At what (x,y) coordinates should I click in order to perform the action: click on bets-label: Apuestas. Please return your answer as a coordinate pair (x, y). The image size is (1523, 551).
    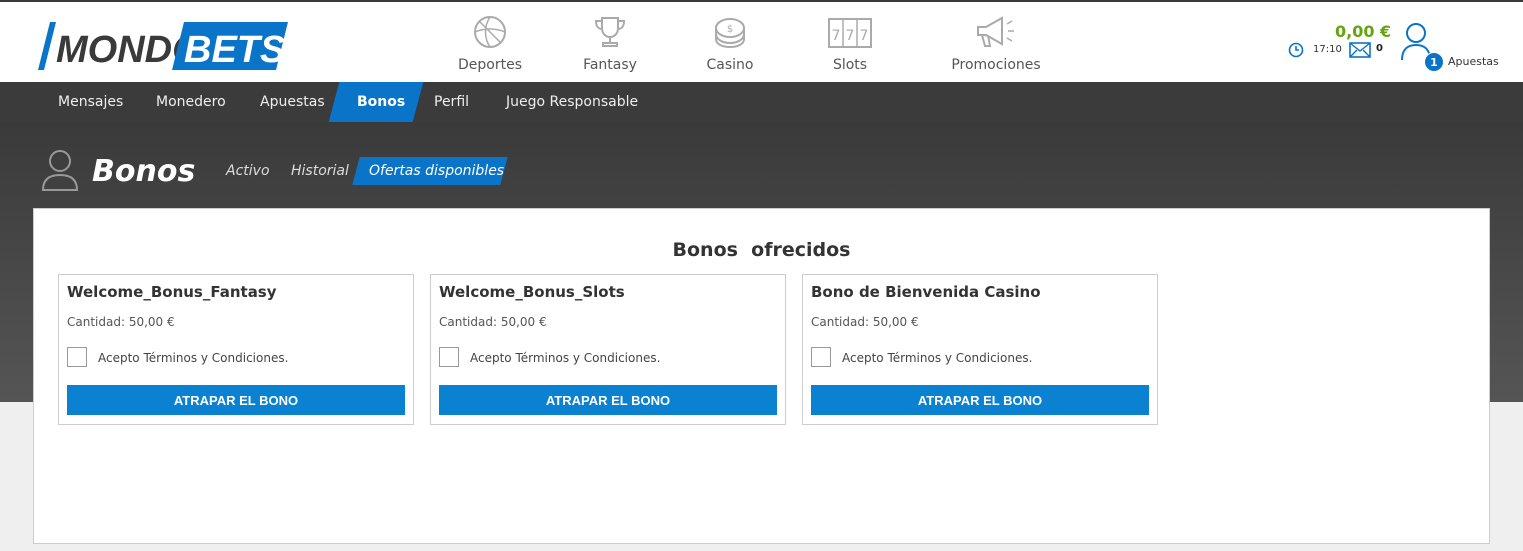
    Looking at the image, I should click on (1473, 61).